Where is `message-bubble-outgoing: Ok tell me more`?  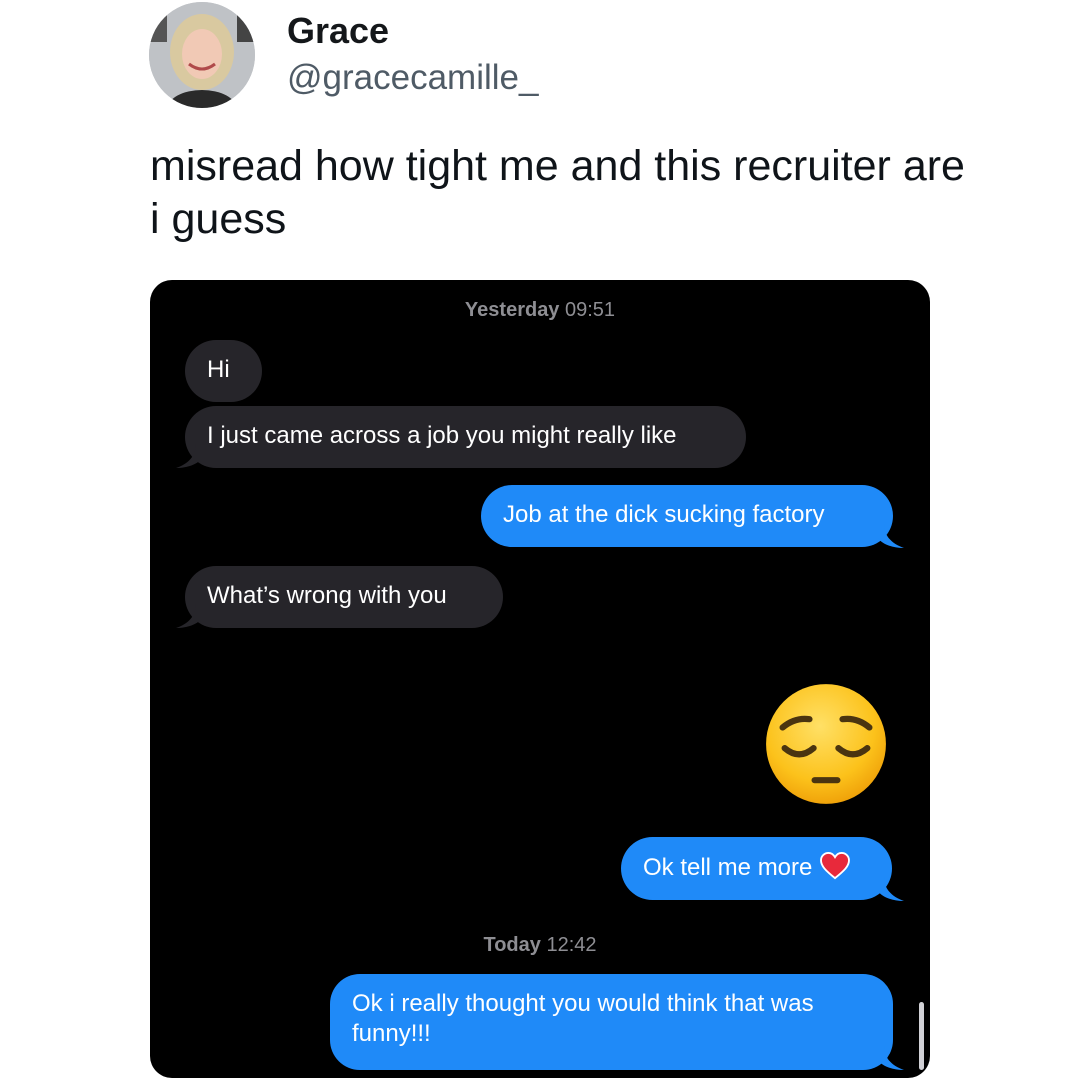
message-bubble-outgoing: Ok tell me more is located at coordinates (756, 868).